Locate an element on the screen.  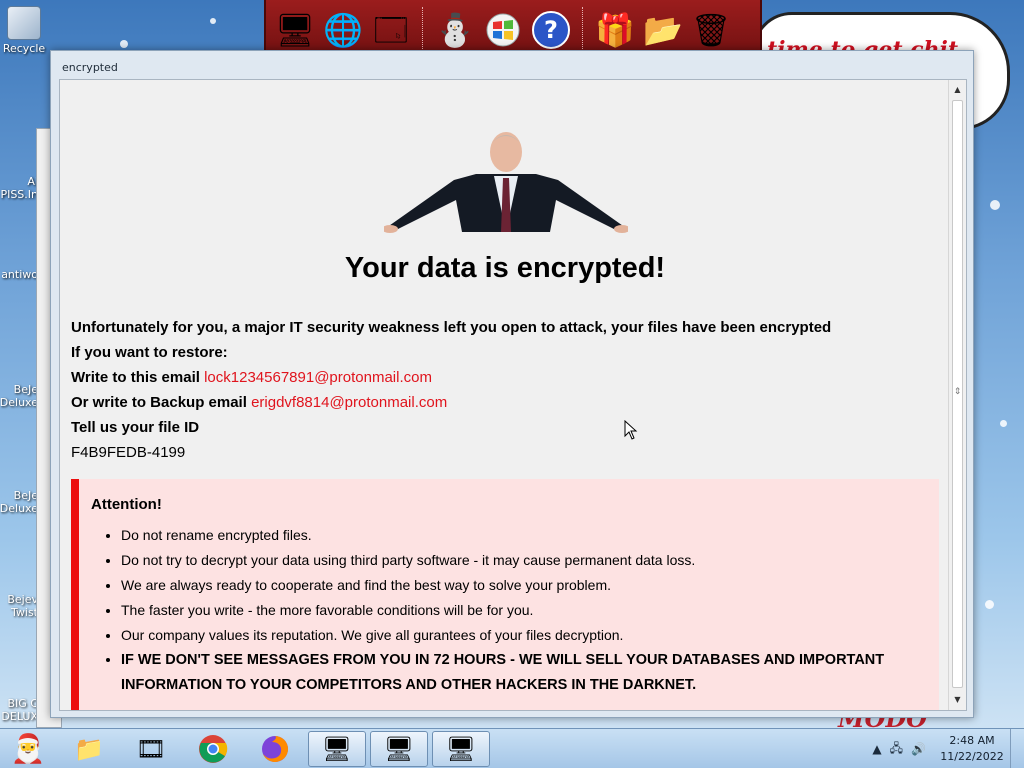
taskbar-app-1: 🖥 is located at coordinates (337, 748).